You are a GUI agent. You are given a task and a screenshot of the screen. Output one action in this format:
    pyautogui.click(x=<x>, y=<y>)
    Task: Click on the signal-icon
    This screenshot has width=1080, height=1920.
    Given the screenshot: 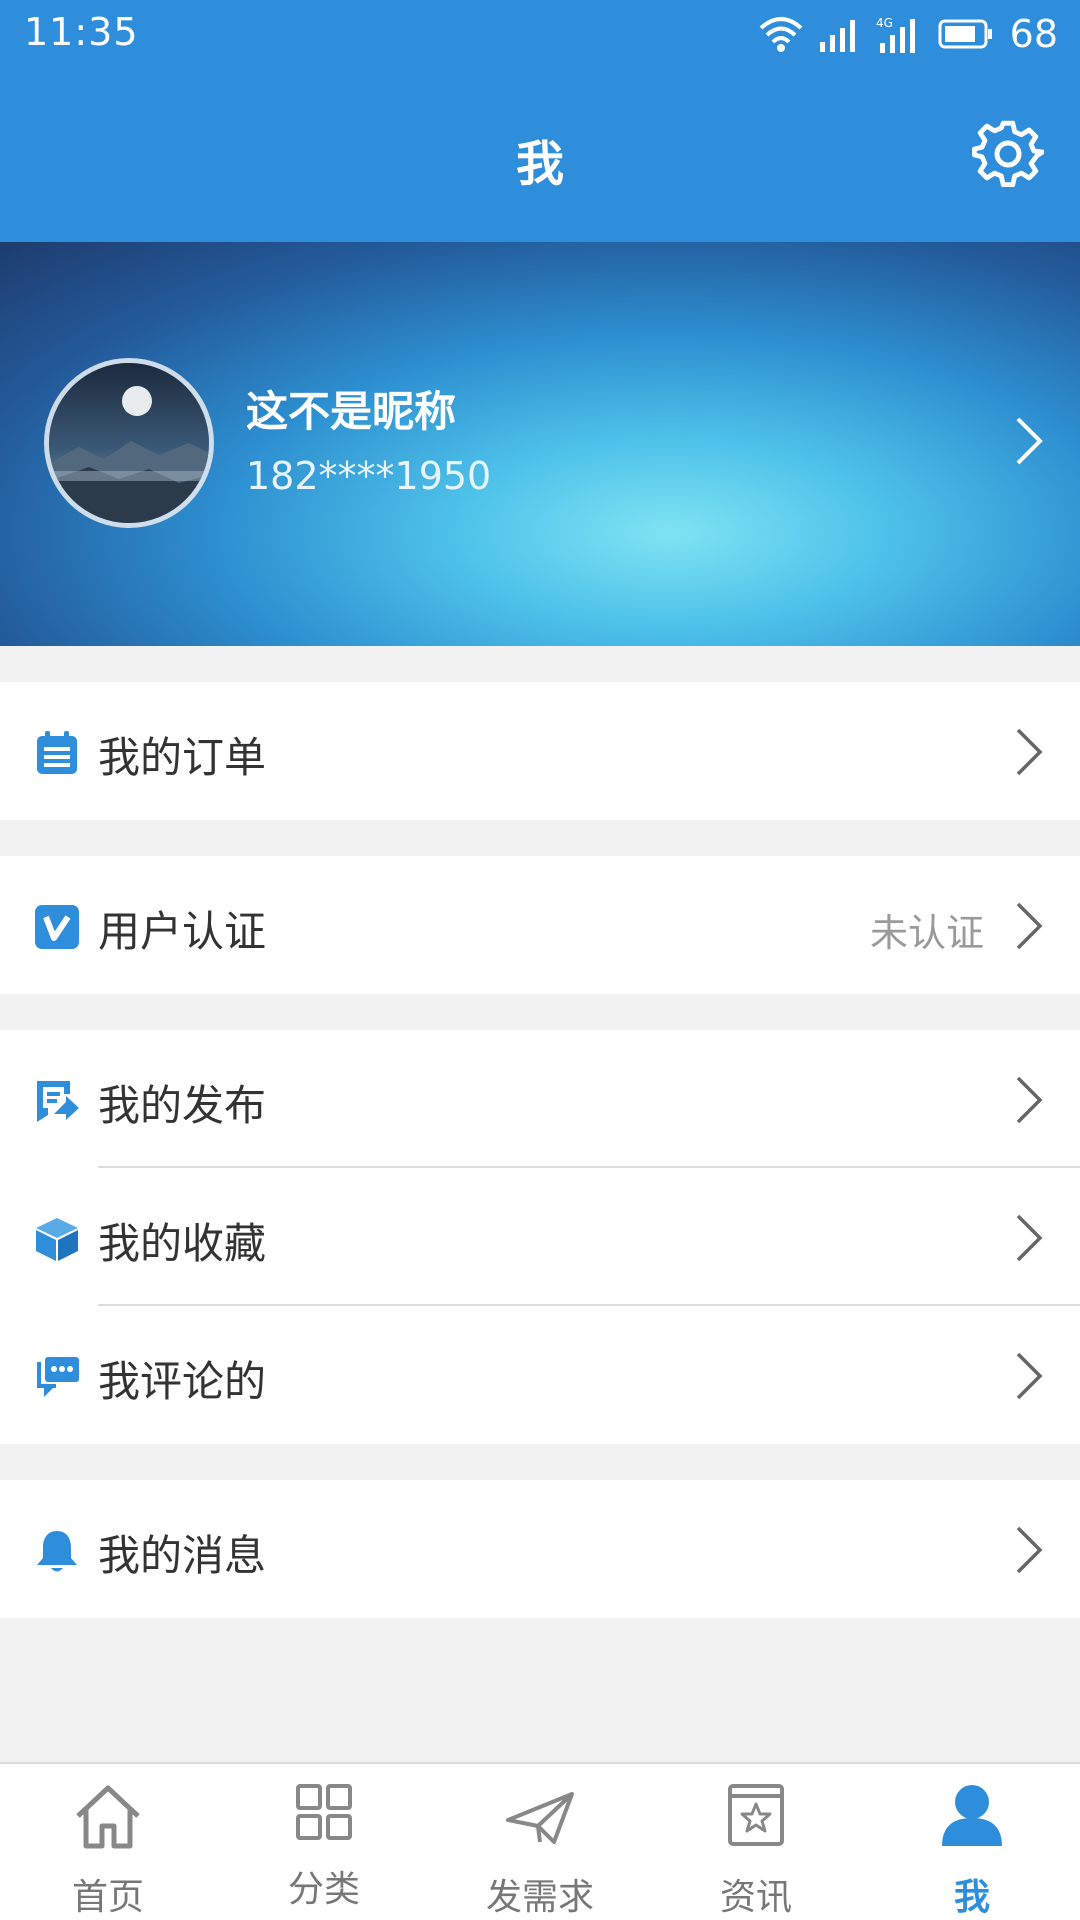 What is the action you would take?
    pyautogui.click(x=837, y=36)
    